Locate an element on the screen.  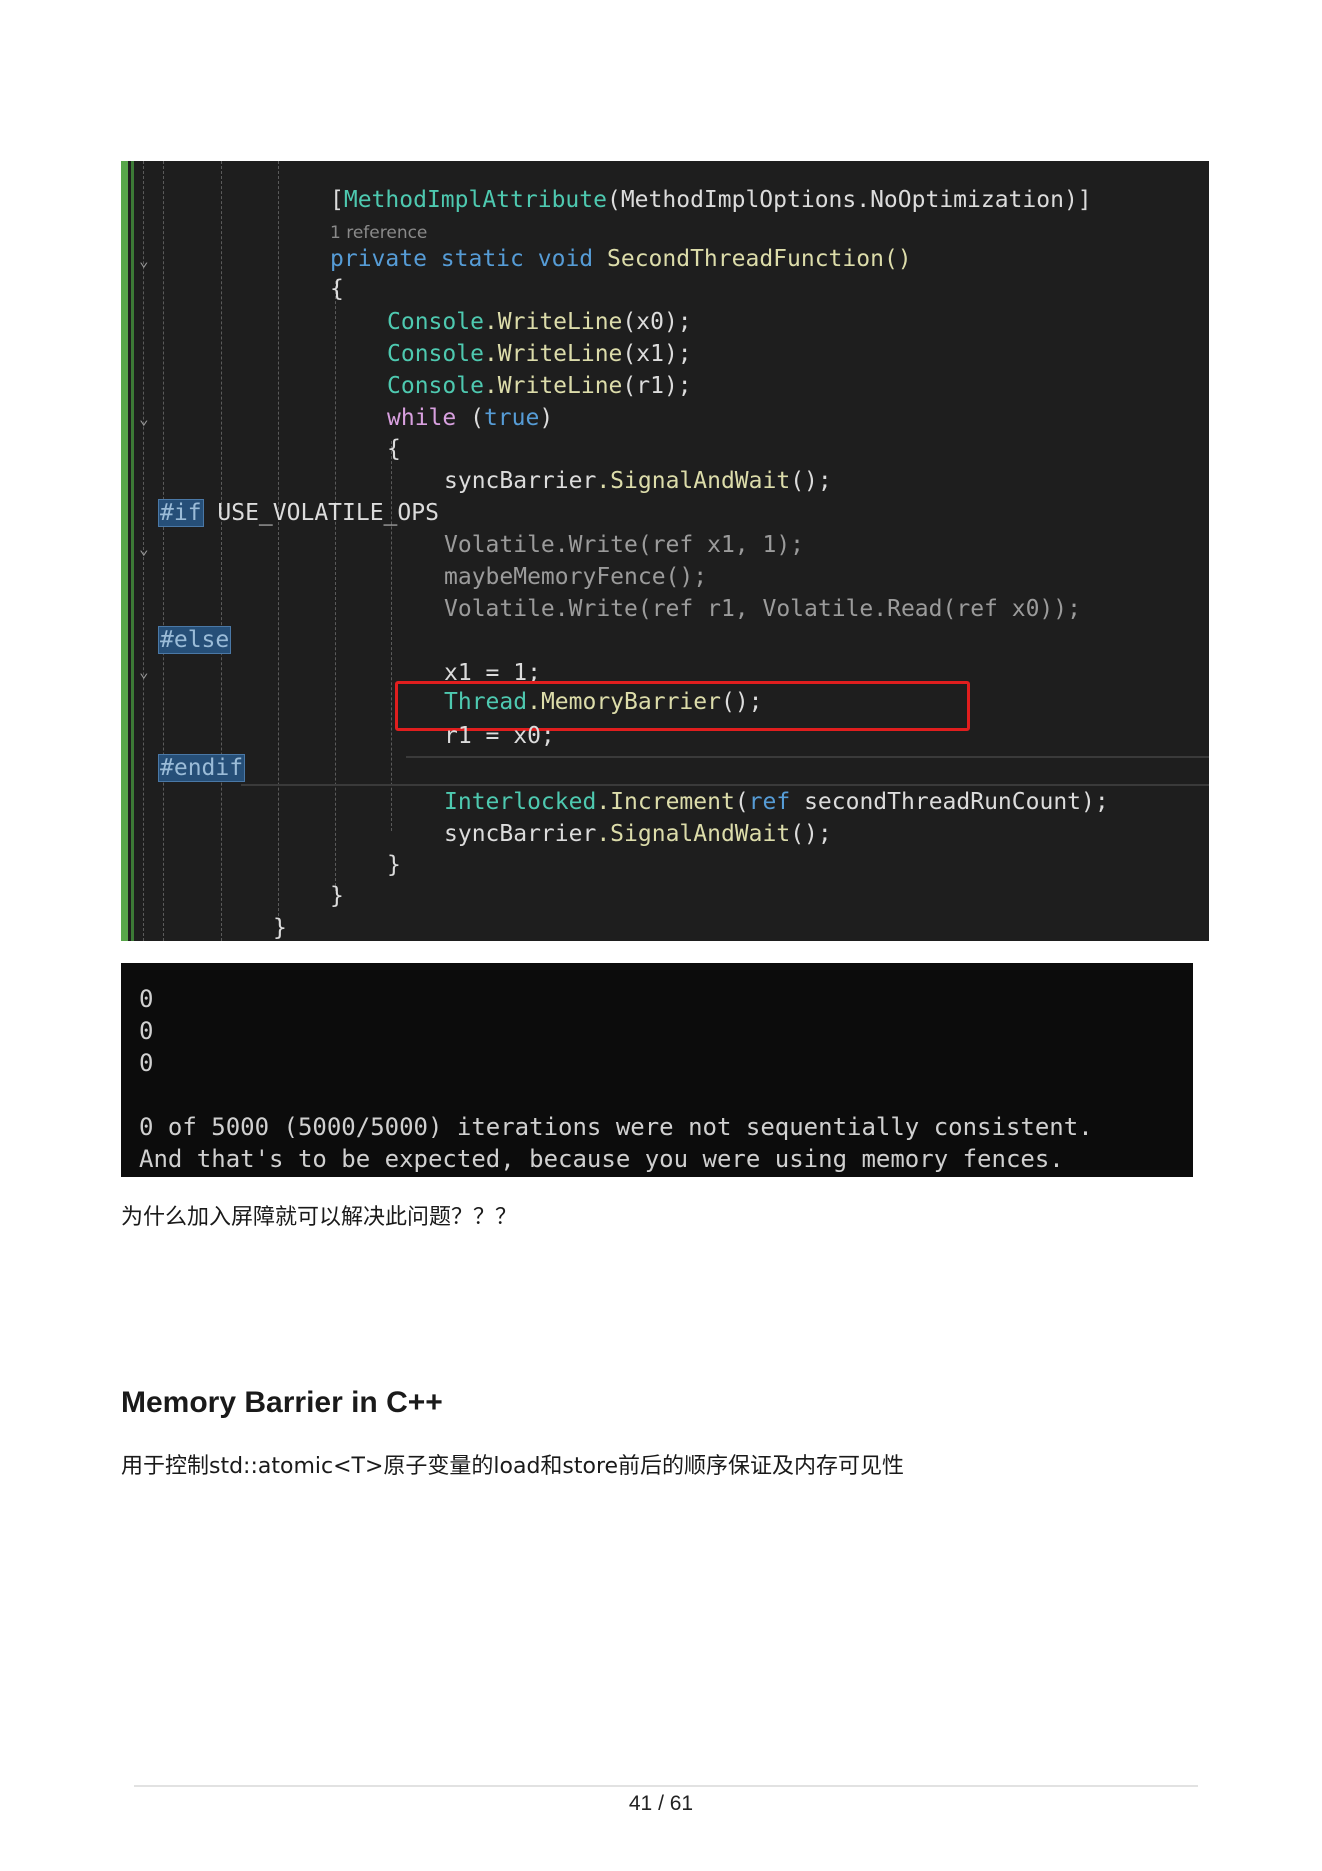
code-token: (r1); is located at coordinates (657, 386).